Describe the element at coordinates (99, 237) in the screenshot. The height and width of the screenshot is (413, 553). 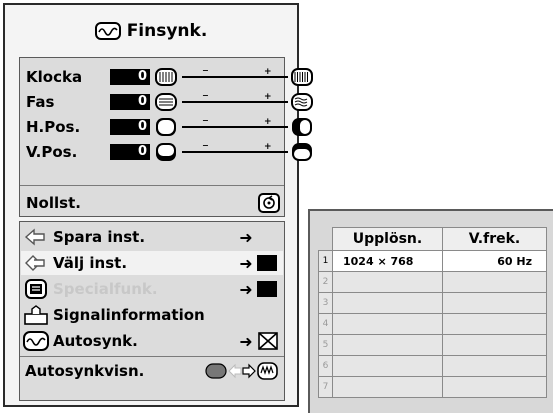
I see `menu-item-save-label: Spara inst.` at that location.